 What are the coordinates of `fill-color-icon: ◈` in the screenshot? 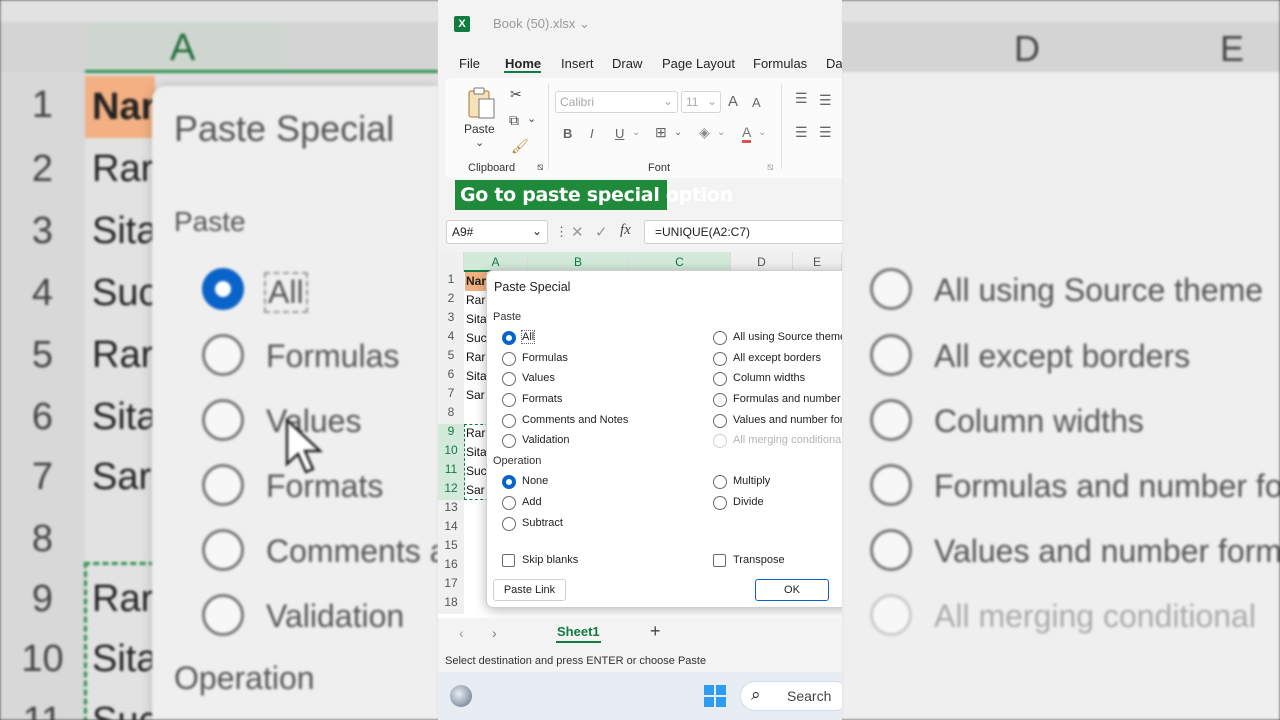 It's located at (704, 132).